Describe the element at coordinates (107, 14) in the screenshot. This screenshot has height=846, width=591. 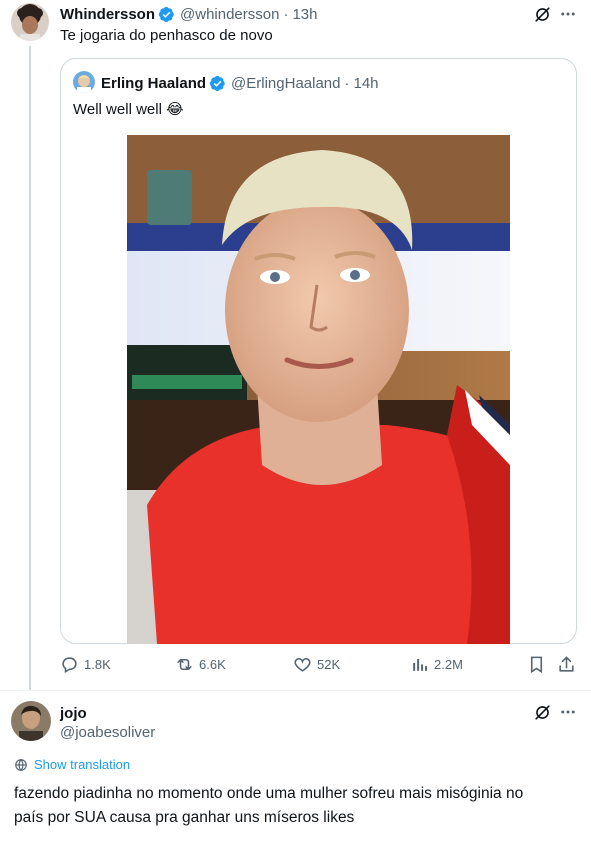
I see `author-name: Whindersson` at that location.